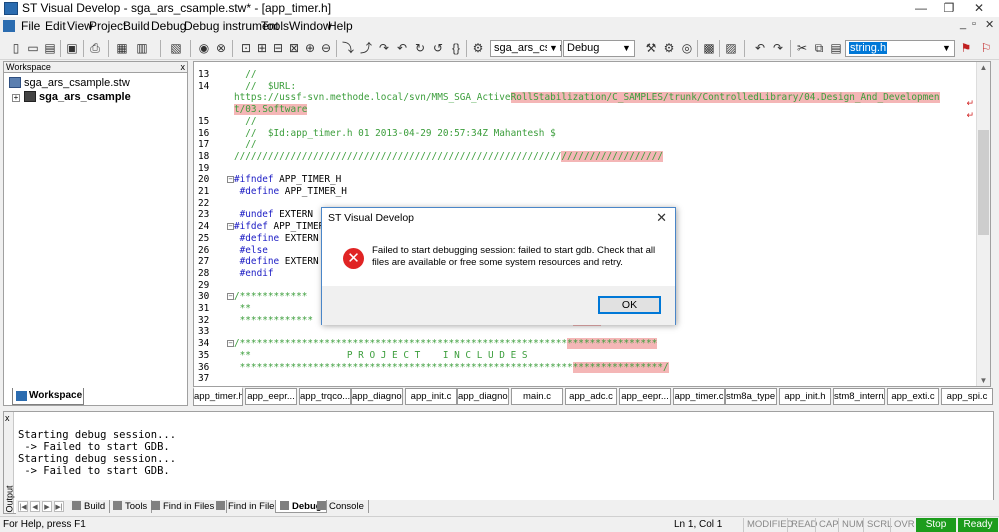 Image resolution: width=999 pixels, height=532 pixels. Describe the element at coordinates (751, 396) in the screenshot. I see `editor-tab: stm8a_type.h` at that location.